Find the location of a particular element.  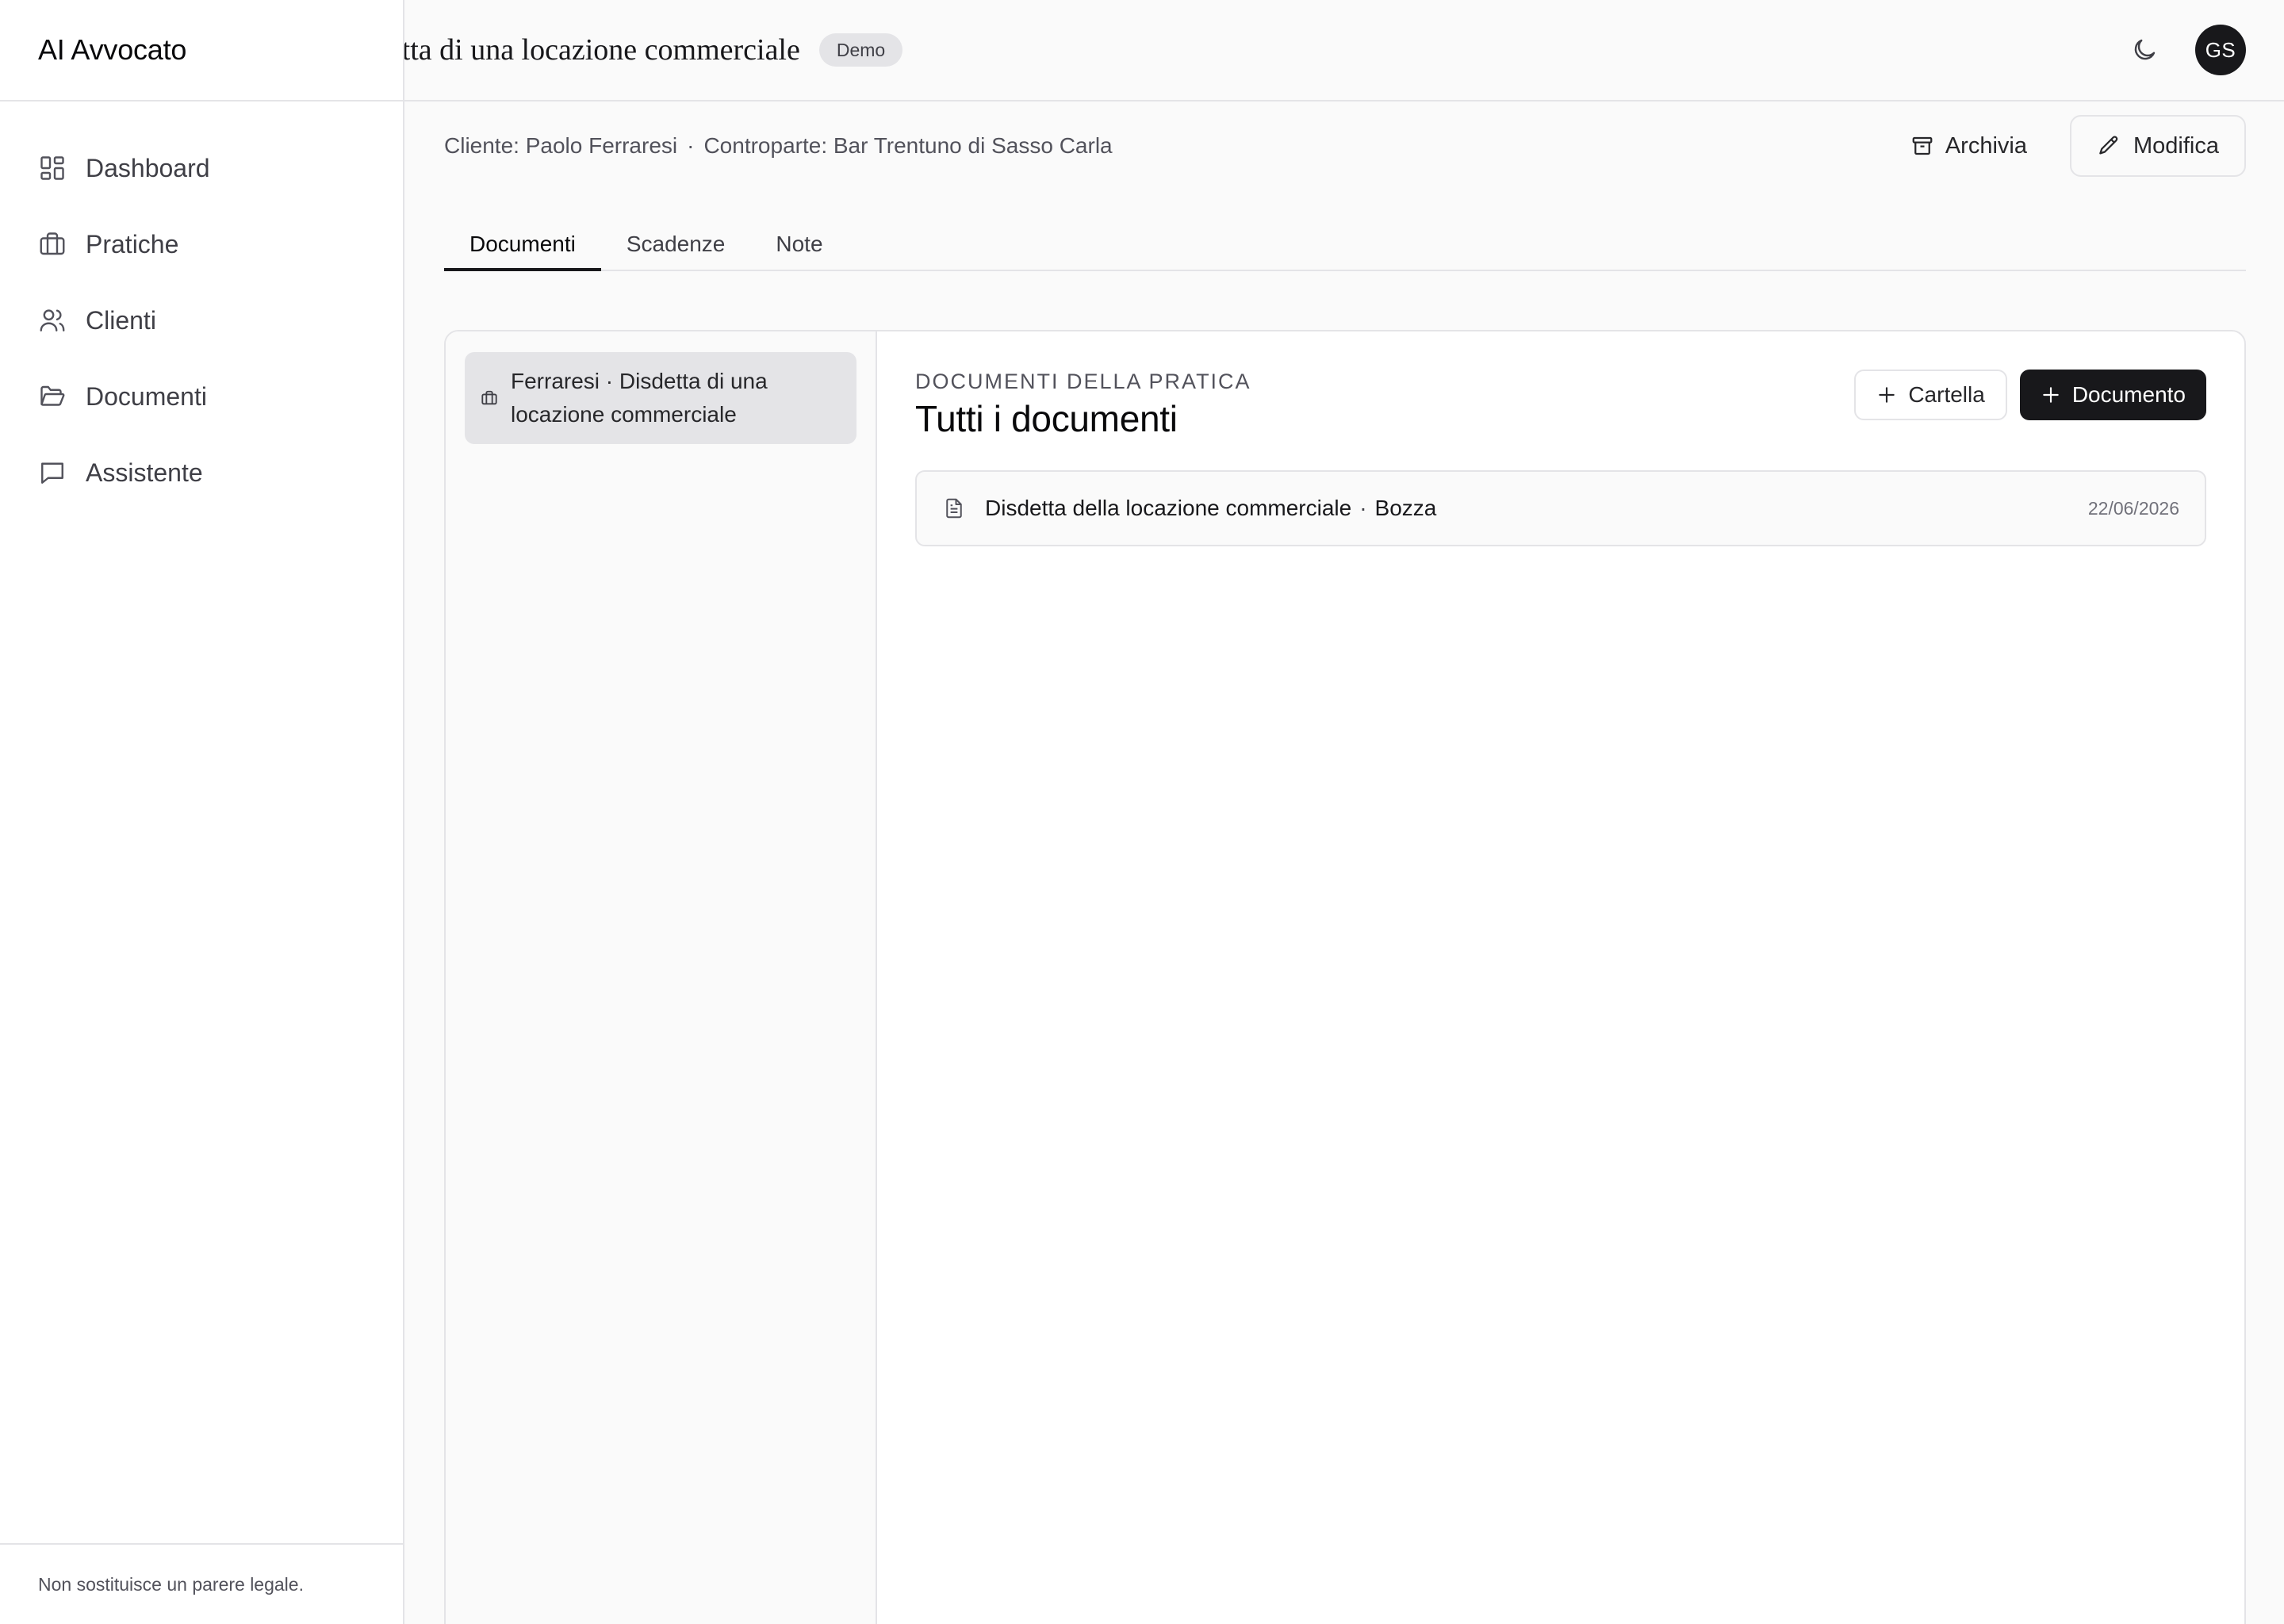

case-client: Cliente: Paolo Ferraresi is located at coordinates (561, 145).